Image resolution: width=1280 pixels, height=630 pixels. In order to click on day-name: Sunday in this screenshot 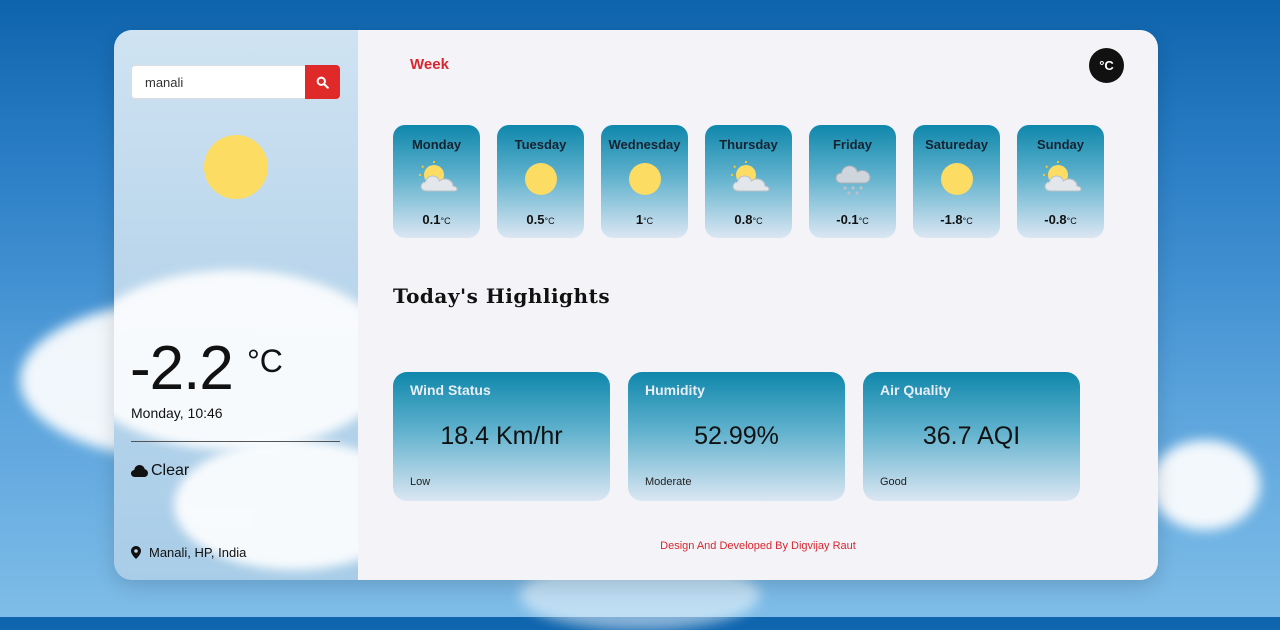, I will do `click(1060, 144)`.